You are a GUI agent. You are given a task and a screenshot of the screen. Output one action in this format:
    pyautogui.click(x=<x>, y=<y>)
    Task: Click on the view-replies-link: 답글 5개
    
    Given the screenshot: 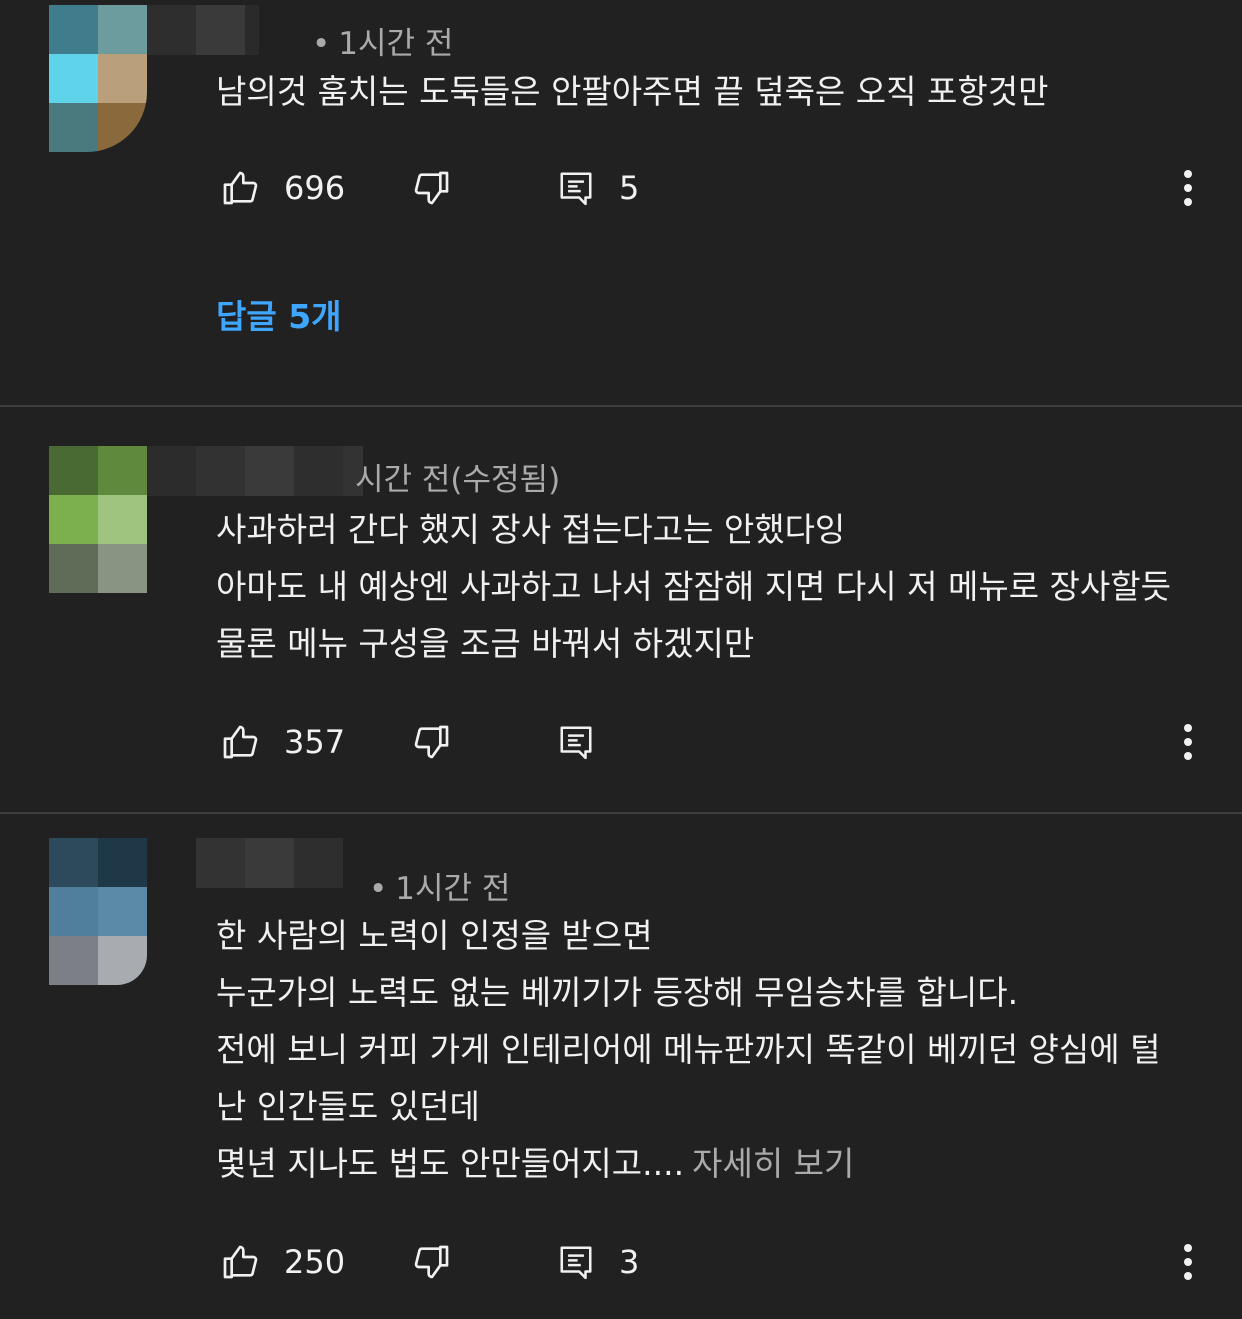 What is the action you would take?
    pyautogui.click(x=279, y=314)
    